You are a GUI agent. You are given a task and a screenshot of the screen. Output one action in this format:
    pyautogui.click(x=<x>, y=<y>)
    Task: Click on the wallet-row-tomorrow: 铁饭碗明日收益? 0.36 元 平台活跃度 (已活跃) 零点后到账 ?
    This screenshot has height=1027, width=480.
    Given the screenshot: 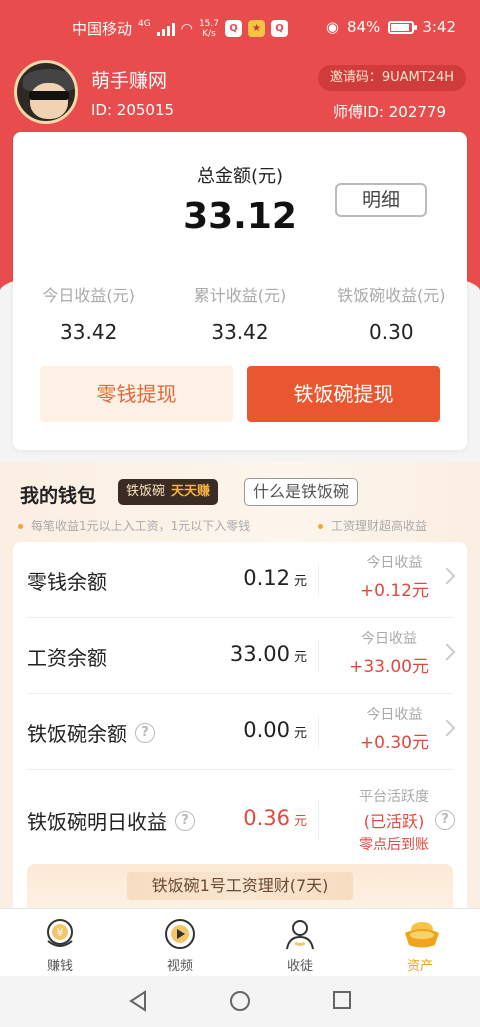 What is the action you would take?
    pyautogui.click(x=241, y=815)
    